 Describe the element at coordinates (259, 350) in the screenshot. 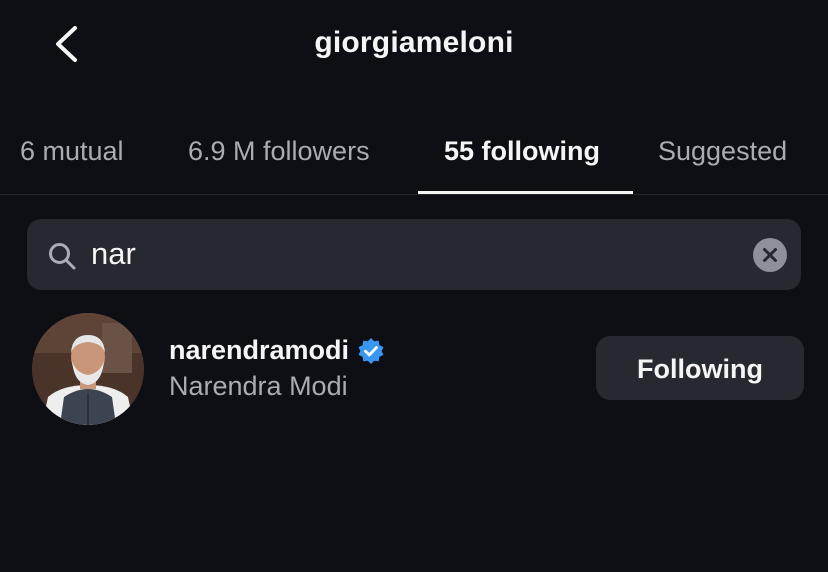

I see `username: narendramodi` at that location.